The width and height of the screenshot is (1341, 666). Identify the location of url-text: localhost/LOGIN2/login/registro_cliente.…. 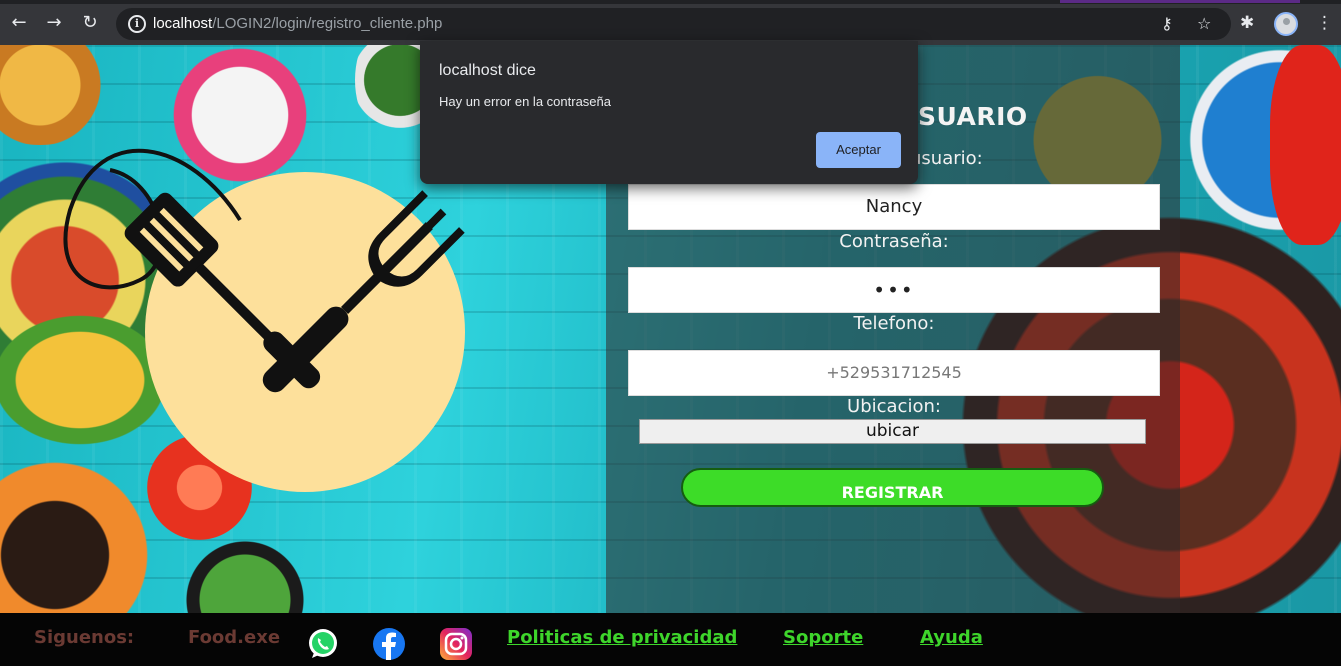
(297, 24).